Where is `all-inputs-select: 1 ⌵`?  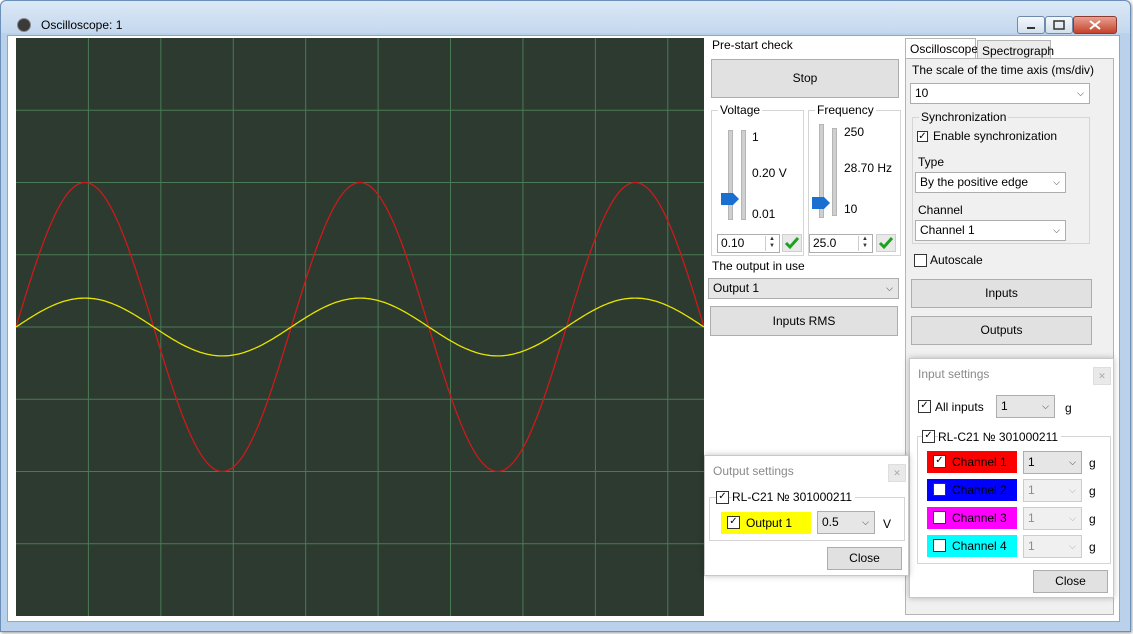 all-inputs-select: 1 ⌵ is located at coordinates (1025, 406).